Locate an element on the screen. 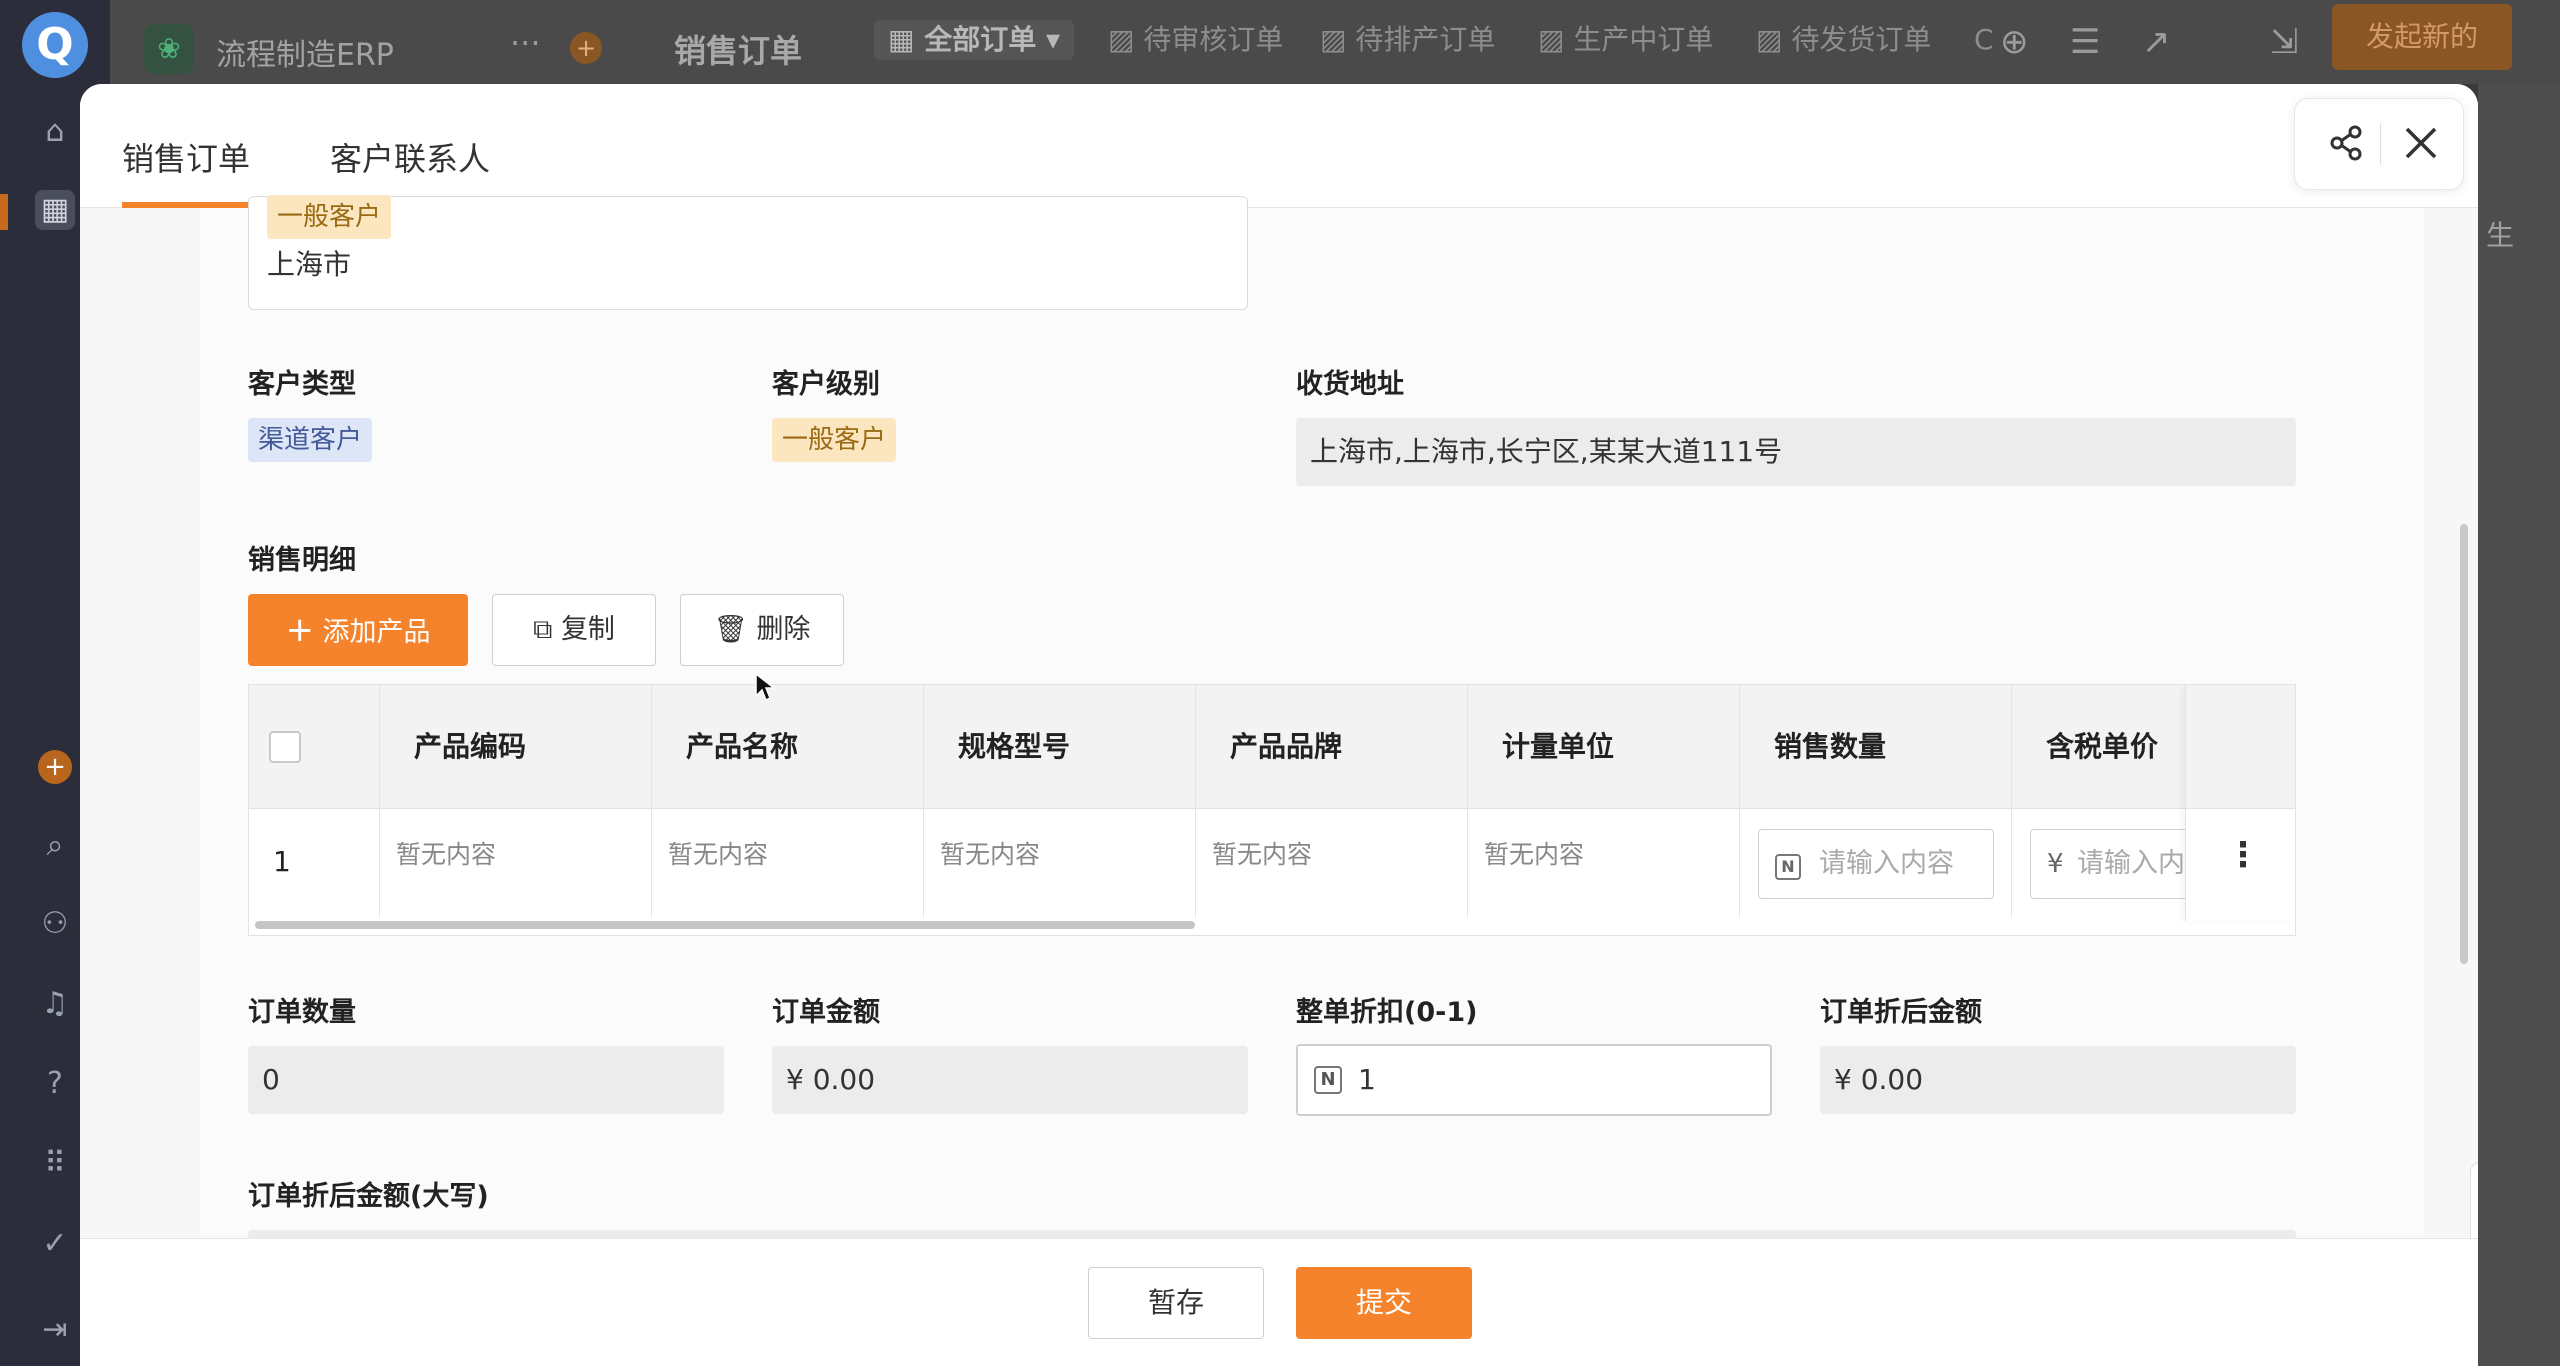  header-tools is located at coordinates (2379, 144).